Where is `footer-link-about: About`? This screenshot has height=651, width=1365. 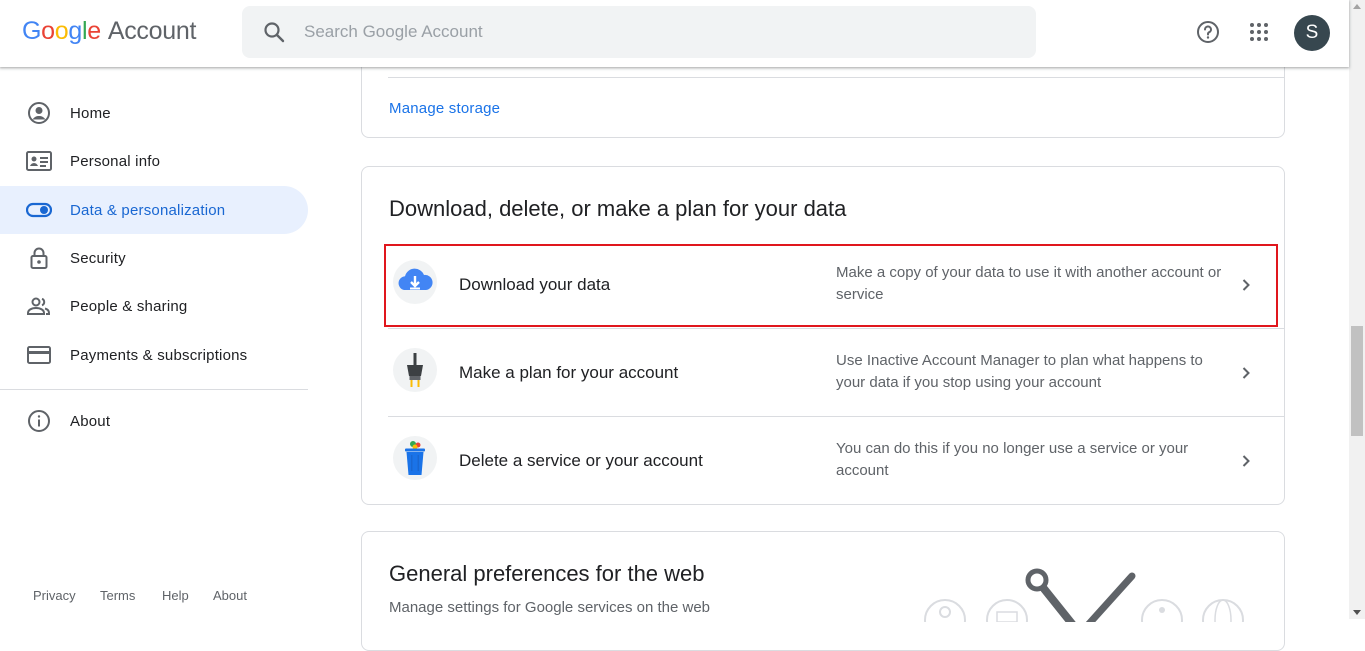 footer-link-about: About is located at coordinates (230, 595).